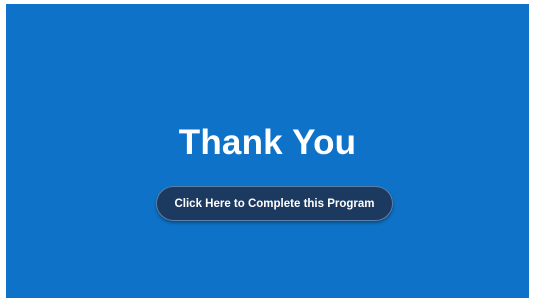 This screenshot has width=535, height=304. I want to click on page-title: Thank You, so click(267, 142).